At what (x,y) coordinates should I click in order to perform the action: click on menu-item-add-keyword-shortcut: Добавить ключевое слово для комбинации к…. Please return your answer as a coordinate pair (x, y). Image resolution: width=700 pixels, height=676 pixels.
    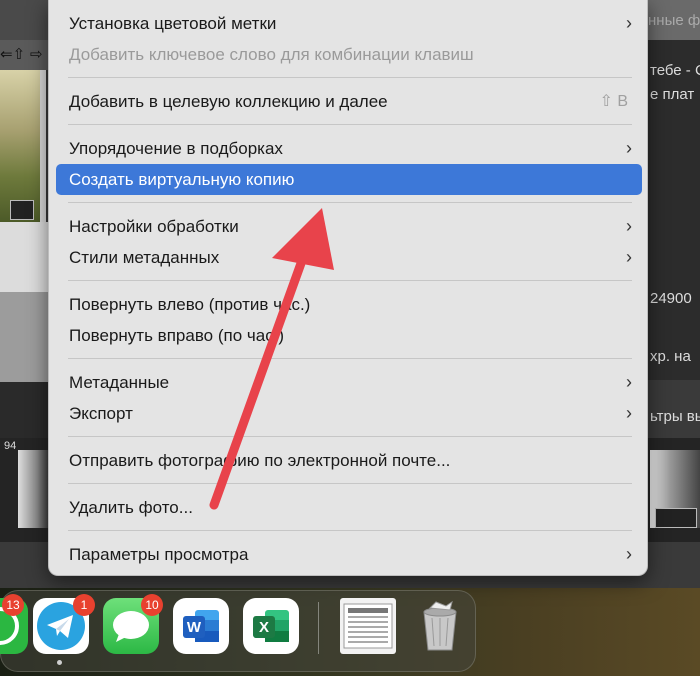
    Looking at the image, I should click on (349, 54).